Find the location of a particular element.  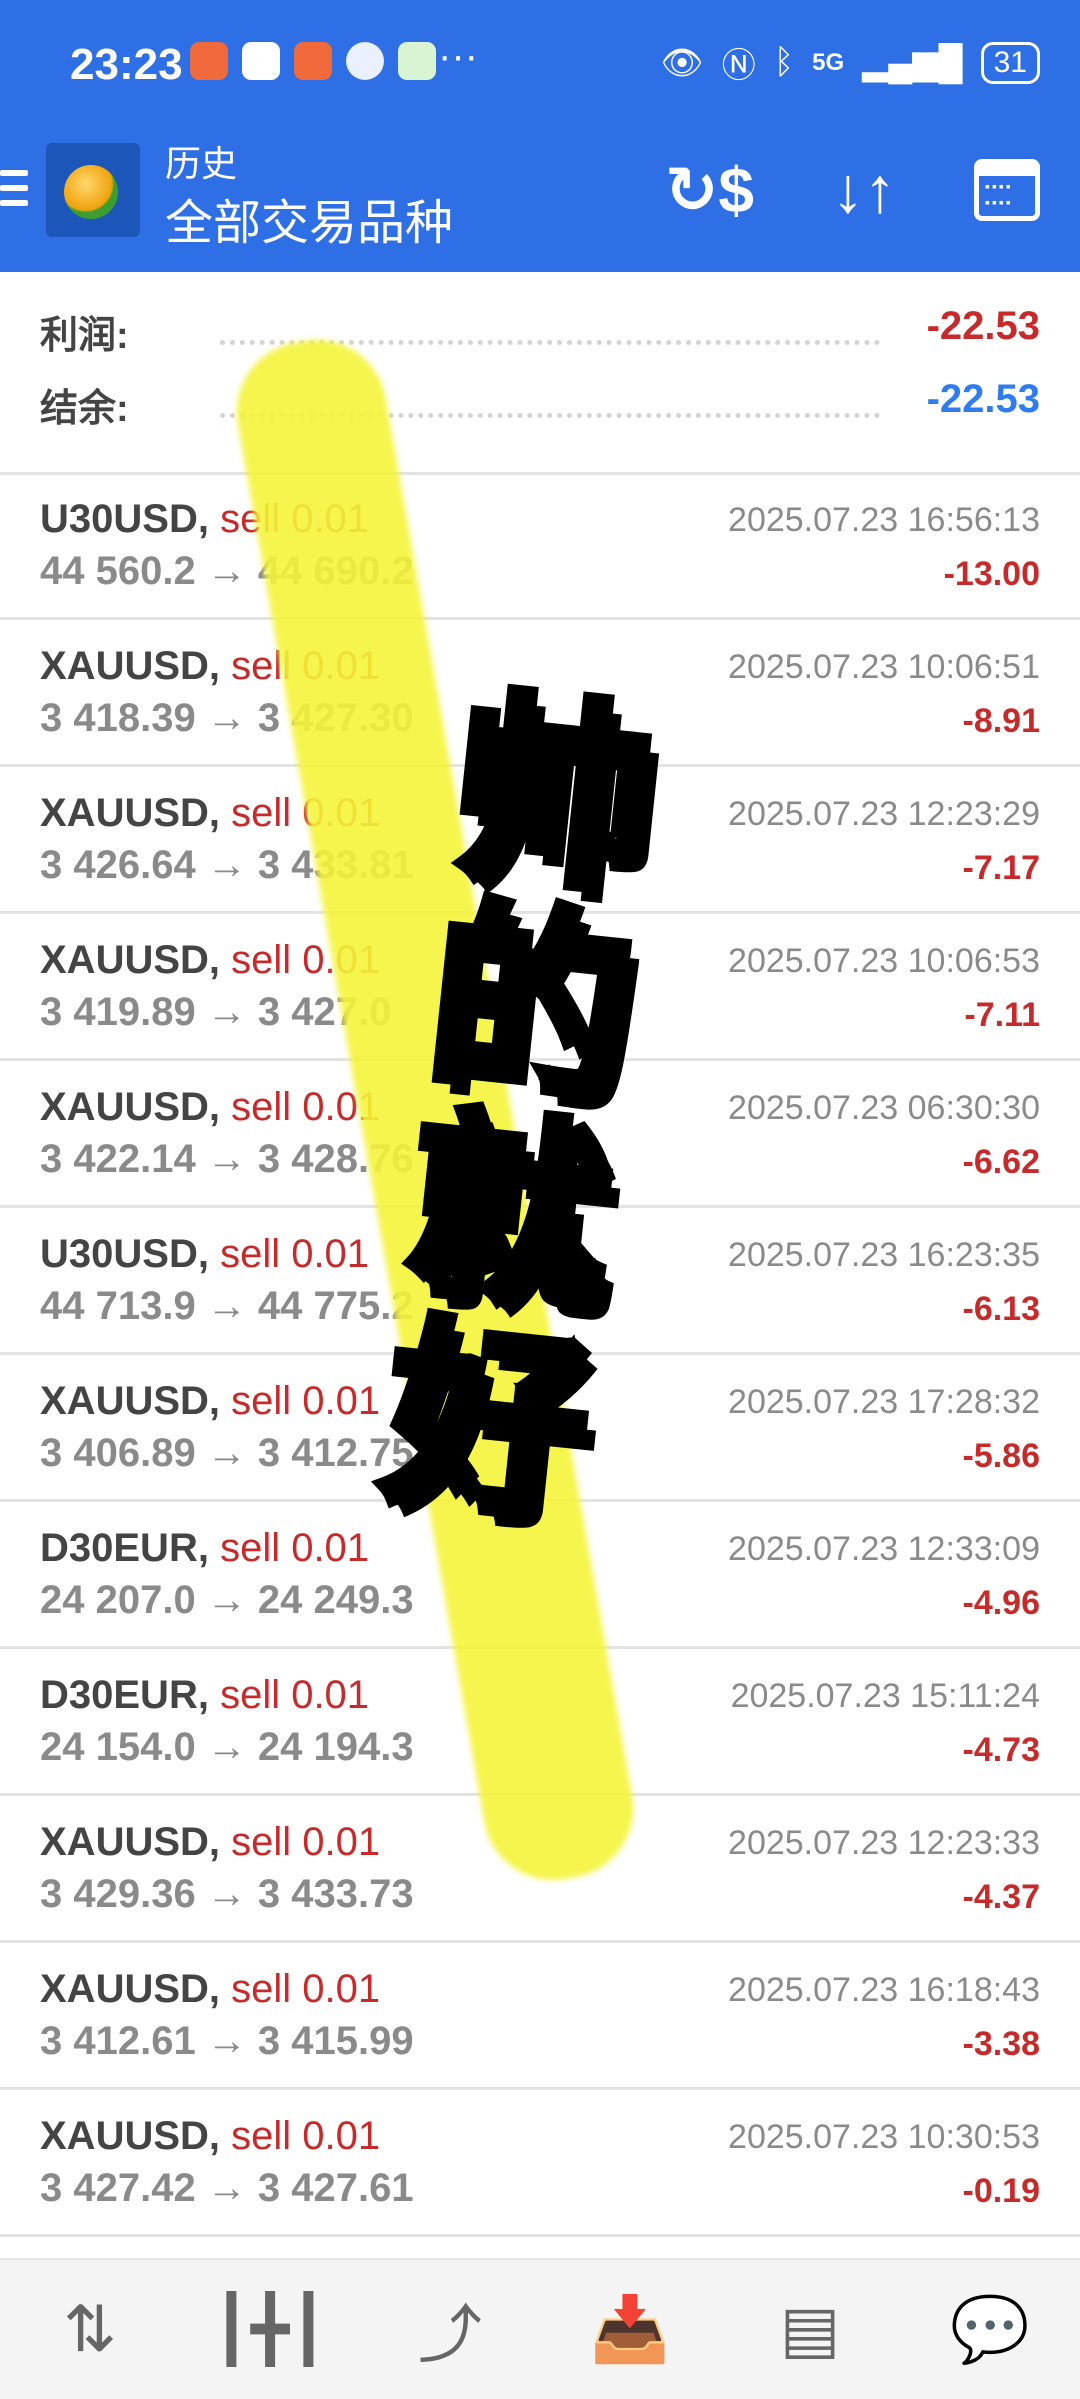

deal-profit: -4.73 is located at coordinates (1001, 1750).